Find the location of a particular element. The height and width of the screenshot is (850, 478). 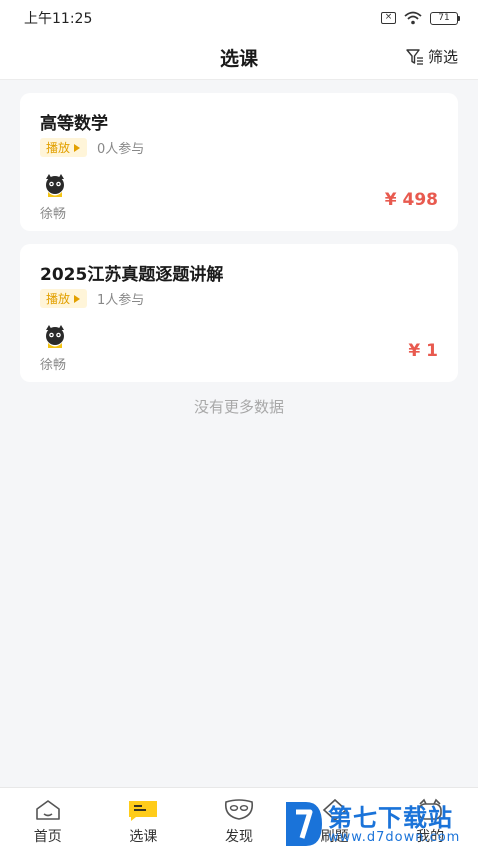

course-title: 2025江苏真题逐题讲解 is located at coordinates (132, 275).